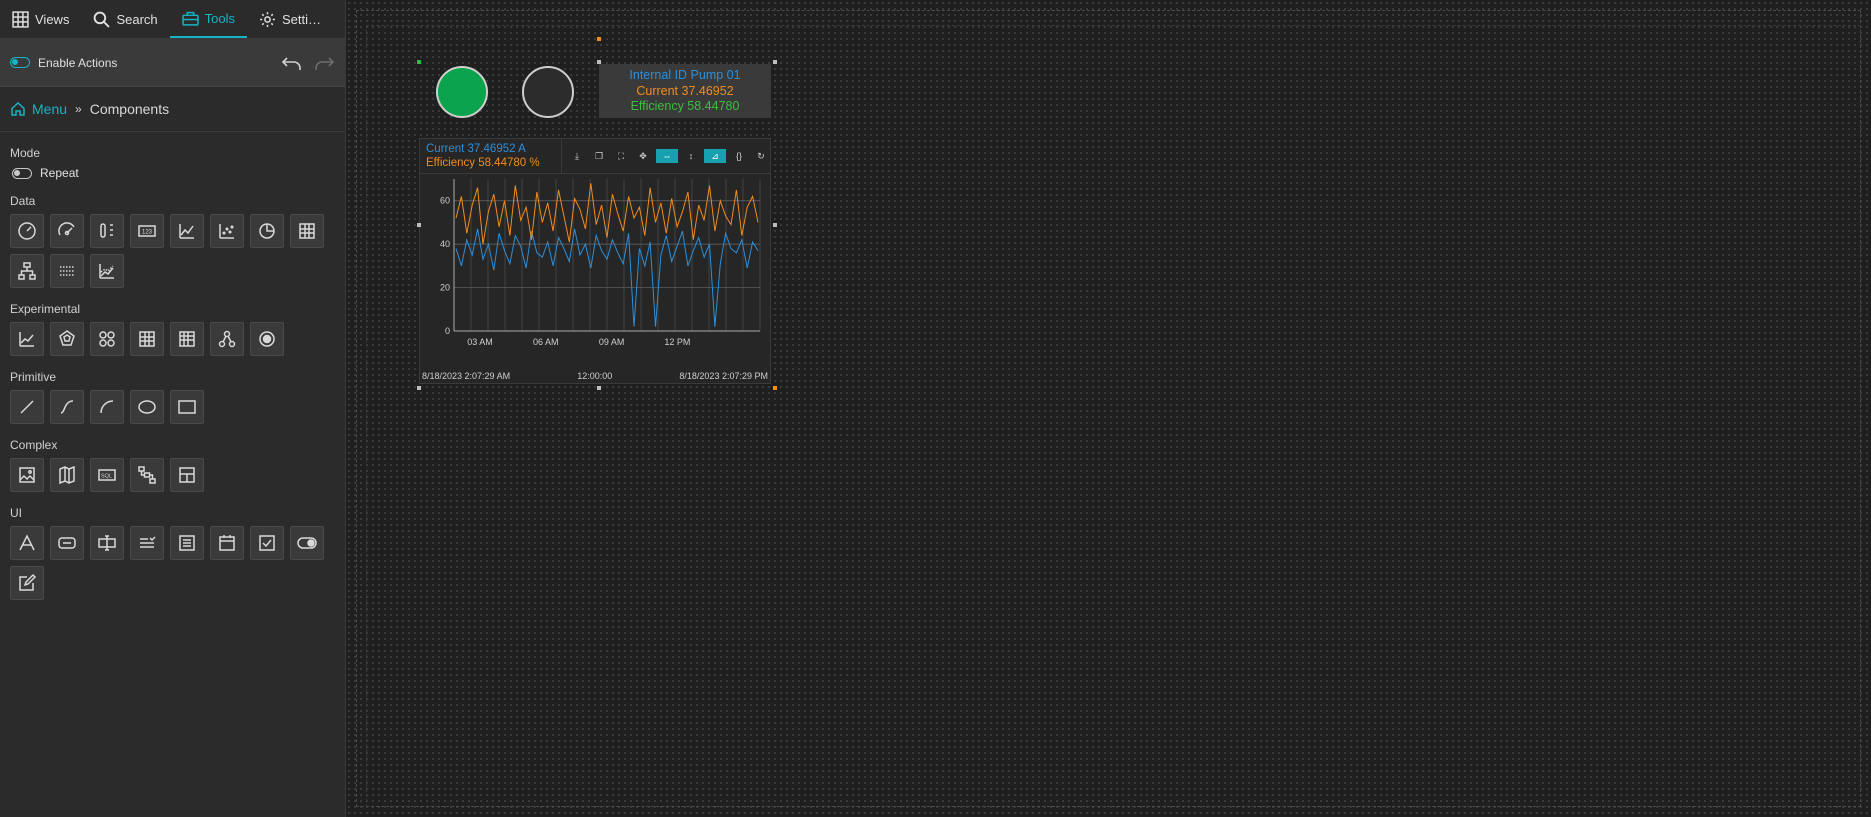  Describe the element at coordinates (227, 231) in the screenshot. I see `scatter-chart-component` at that location.